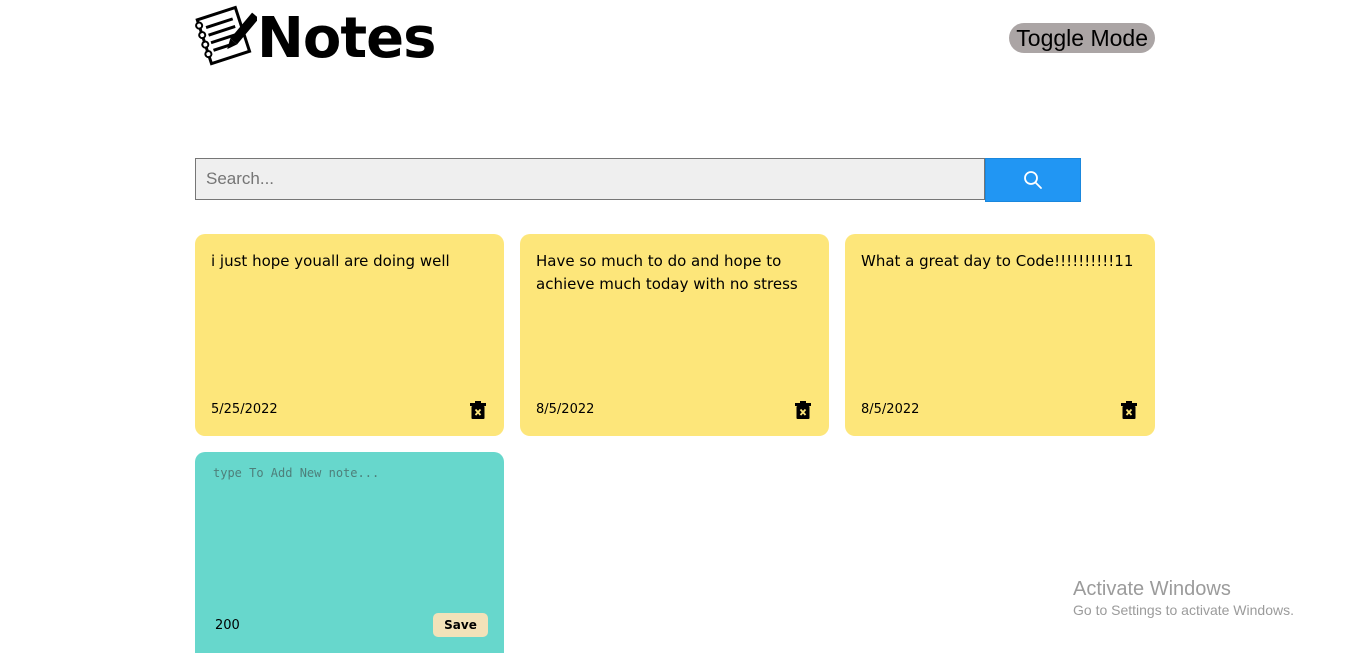  Describe the element at coordinates (330, 261) in the screenshot. I see `note-text: i just hope youall are doing well` at that location.